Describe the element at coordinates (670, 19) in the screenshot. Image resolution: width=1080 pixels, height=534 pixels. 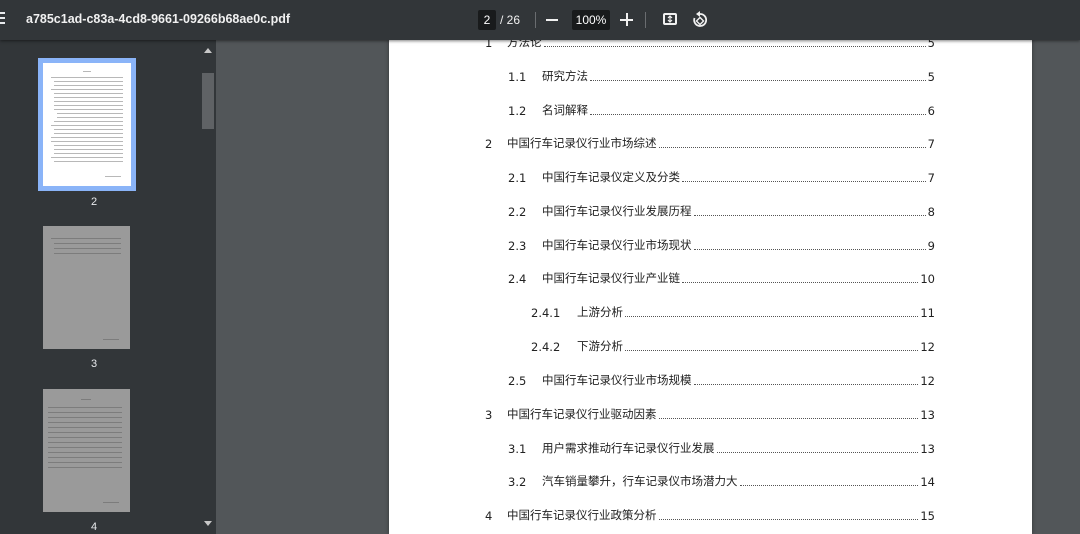
I see `fit-to-page-icon` at that location.